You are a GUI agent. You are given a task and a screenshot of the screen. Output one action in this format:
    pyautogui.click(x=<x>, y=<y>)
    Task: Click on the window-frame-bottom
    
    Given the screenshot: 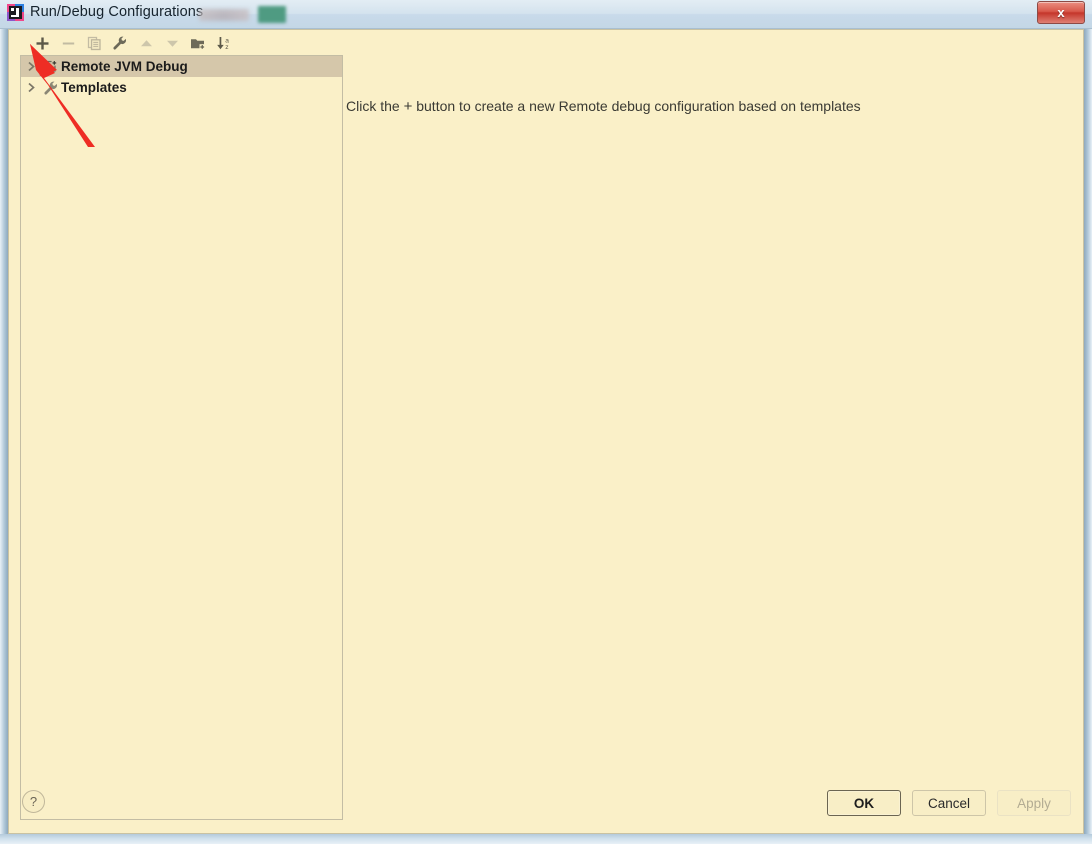 What is the action you would take?
    pyautogui.click(x=546, y=839)
    